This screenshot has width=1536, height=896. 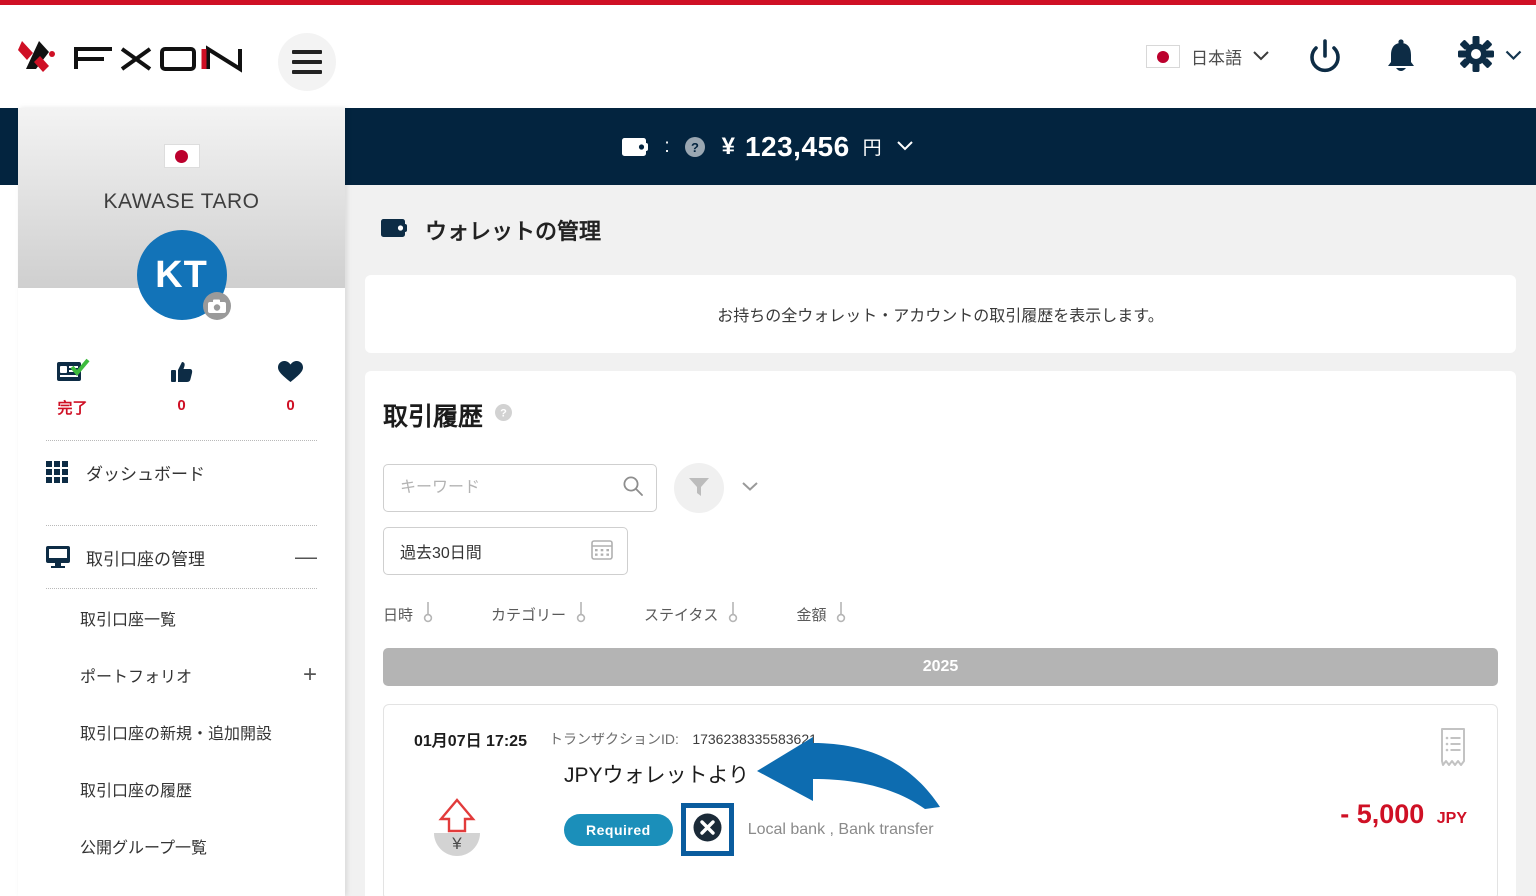 I want to click on sort-by-amount: 金額, so click(x=821, y=614).